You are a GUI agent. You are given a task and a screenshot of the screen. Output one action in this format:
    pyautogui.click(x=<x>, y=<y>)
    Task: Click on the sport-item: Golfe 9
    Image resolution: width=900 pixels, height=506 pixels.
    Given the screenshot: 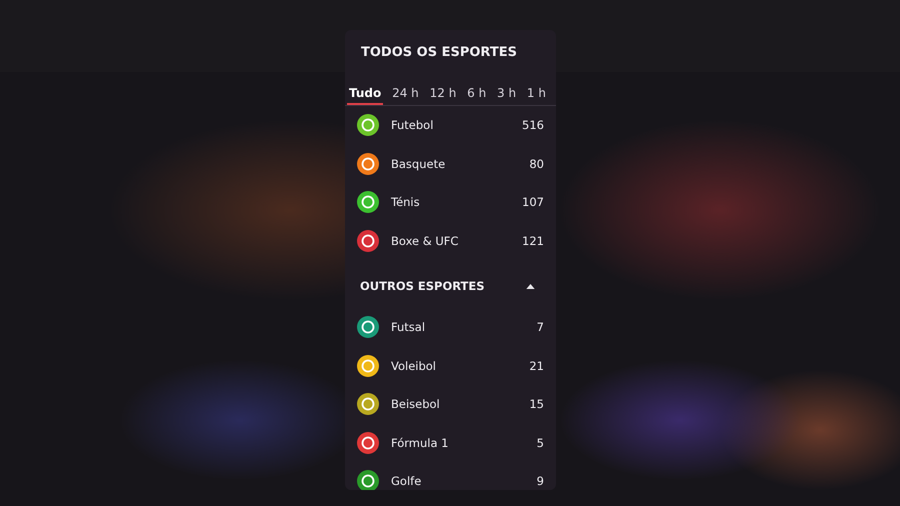 What is the action you would take?
    pyautogui.click(x=450, y=476)
    